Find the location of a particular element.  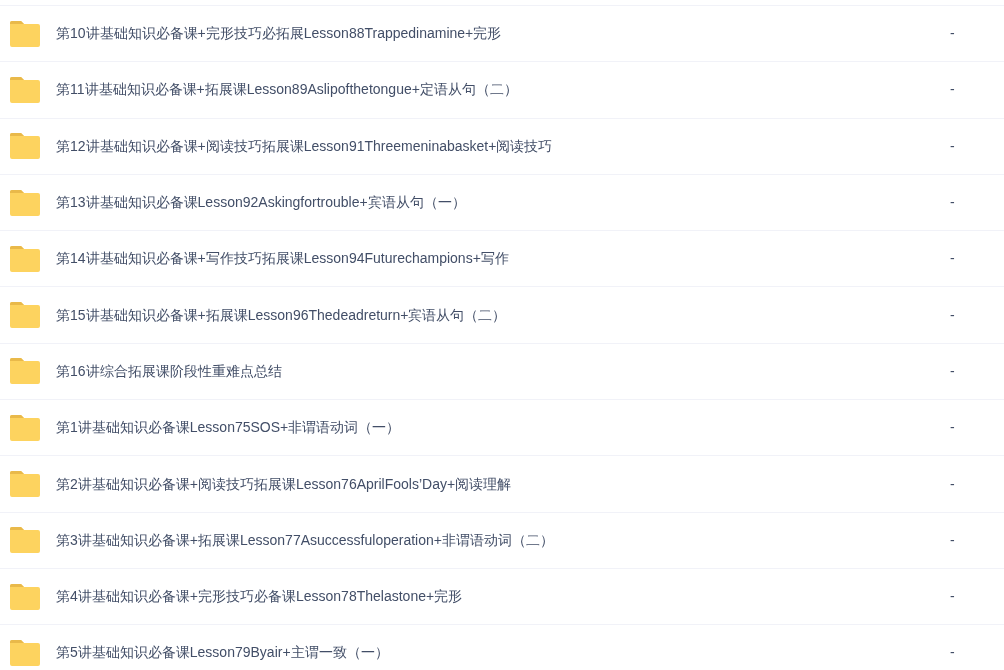

folder-name: 第1讲基础知识必备课Lesson75SOS+非谓语动词（一） is located at coordinates (228, 428).